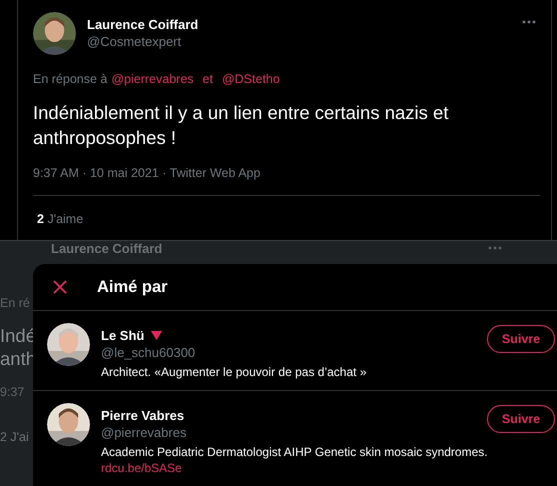 The width and height of the screenshot is (557, 486). Describe the element at coordinates (60, 287) in the screenshot. I see `close-icon` at that location.